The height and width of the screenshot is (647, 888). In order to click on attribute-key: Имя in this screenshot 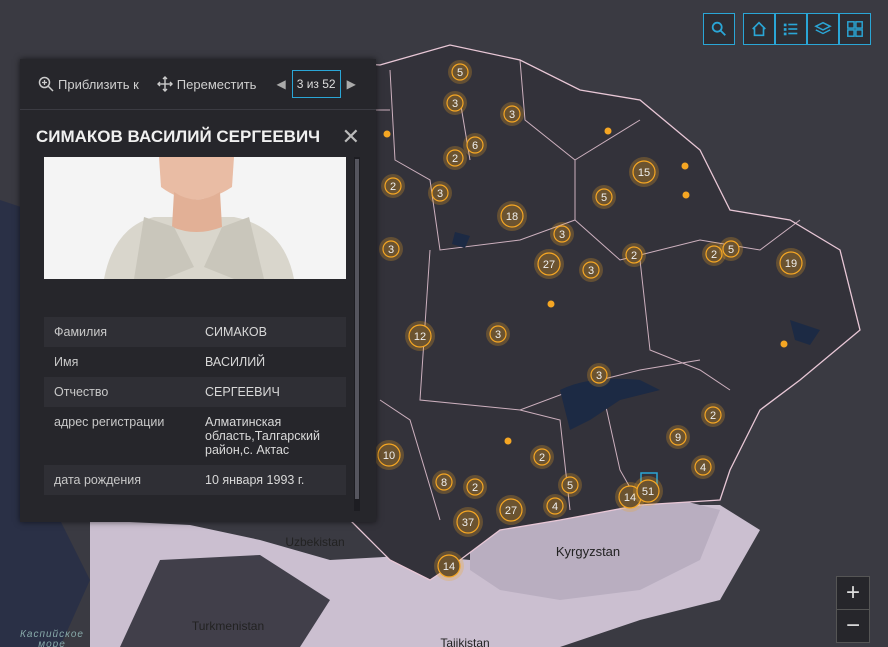, I will do `click(119, 362)`.